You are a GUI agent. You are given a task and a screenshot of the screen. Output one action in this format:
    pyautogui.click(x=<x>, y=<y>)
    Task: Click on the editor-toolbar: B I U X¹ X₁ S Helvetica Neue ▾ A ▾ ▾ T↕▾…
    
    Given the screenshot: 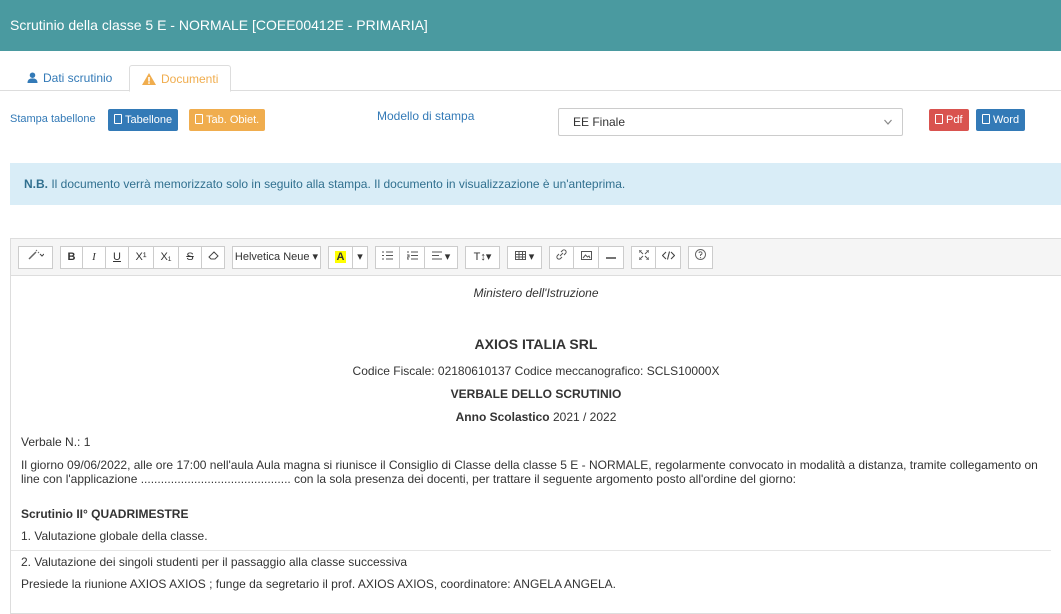 What is the action you would take?
    pyautogui.click(x=536, y=257)
    